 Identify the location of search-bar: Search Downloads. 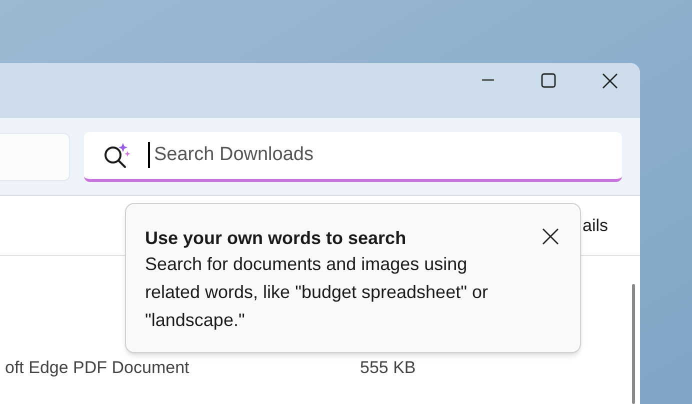
(353, 157).